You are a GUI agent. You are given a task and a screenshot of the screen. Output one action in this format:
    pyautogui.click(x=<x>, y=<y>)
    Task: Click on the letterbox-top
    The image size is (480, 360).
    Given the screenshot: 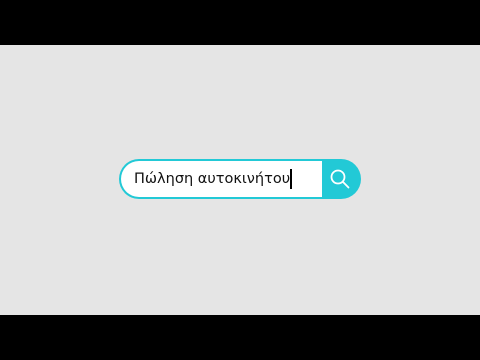 What is the action you would take?
    pyautogui.click(x=240, y=22)
    